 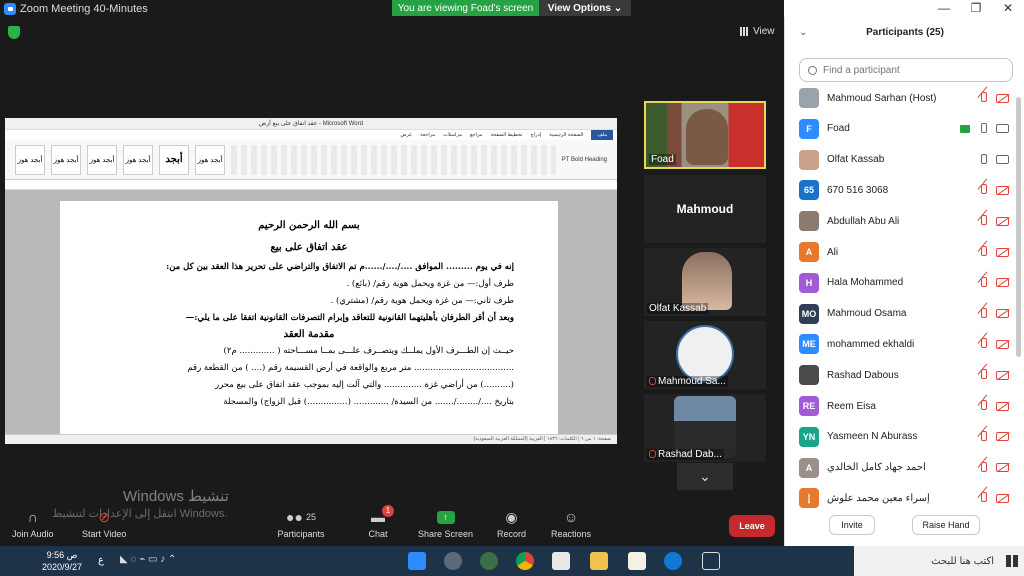 I want to click on chevron-down-icon: ⌄, so click(x=705, y=476).